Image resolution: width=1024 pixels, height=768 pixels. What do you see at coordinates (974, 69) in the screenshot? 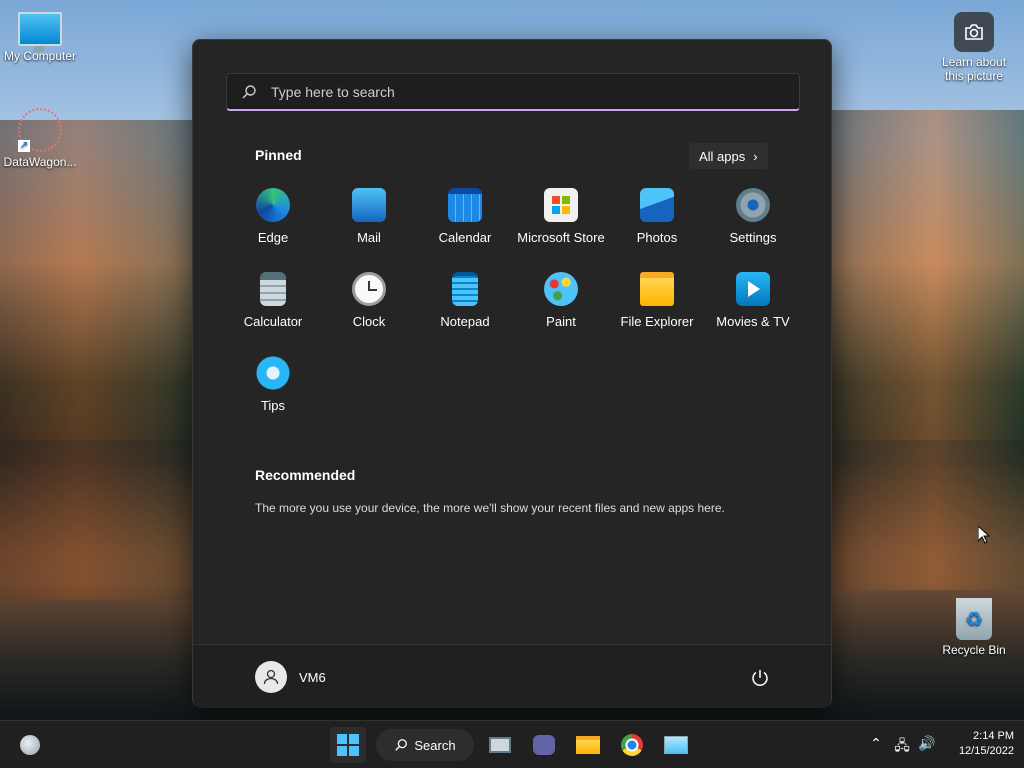
I see `desktop-icon-label: Learn about this picture` at bounding box center [974, 69].